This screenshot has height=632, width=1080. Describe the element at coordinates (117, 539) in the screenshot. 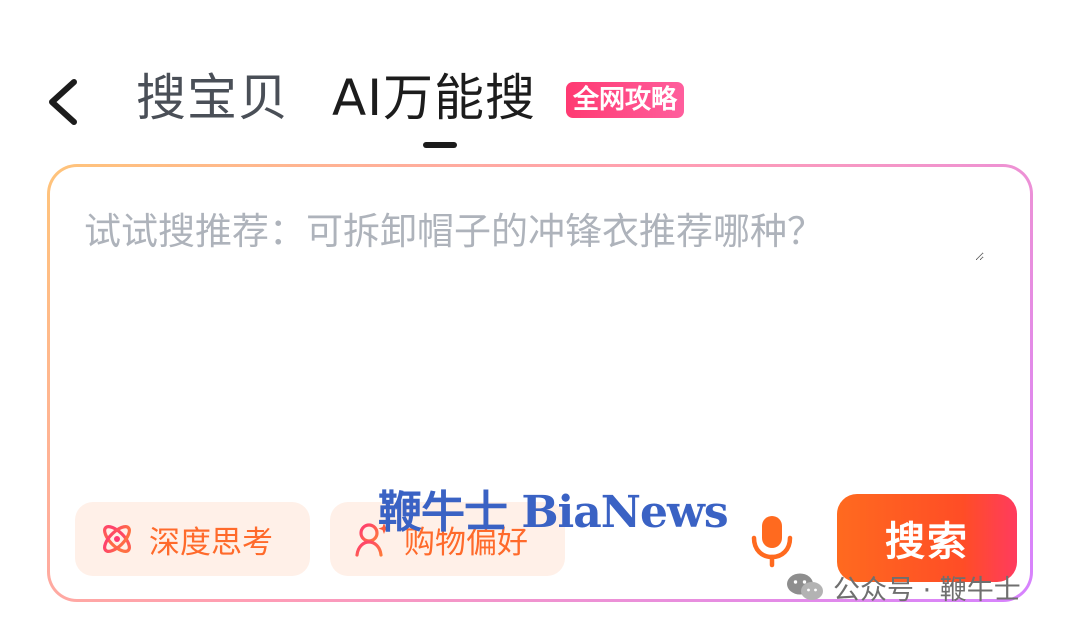

I see `atom-icon` at that location.